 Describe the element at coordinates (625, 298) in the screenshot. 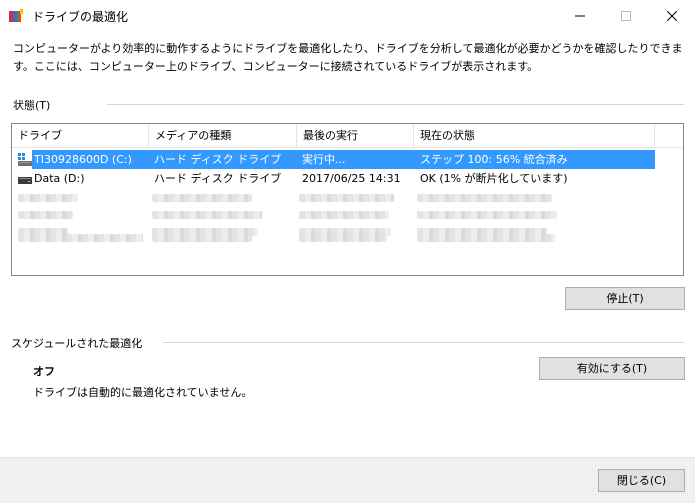

I see `stop-button: 停止(T)` at that location.